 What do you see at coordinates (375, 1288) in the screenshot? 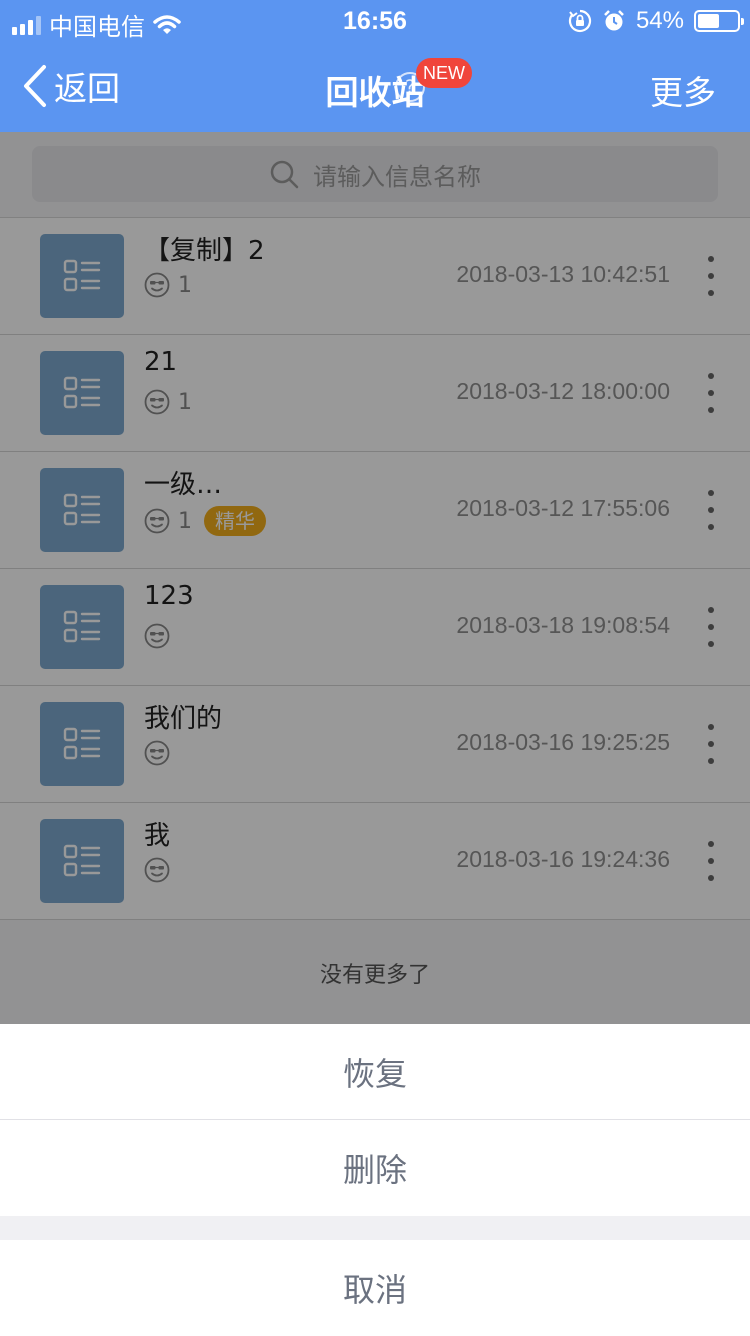
I see `cancel-button: 取消` at bounding box center [375, 1288].